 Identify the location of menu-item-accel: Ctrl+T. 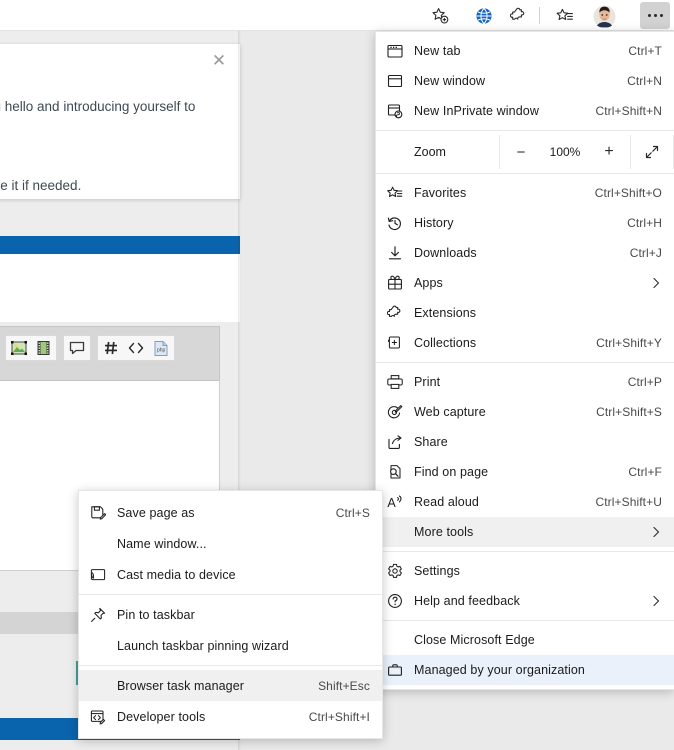
(645, 51).